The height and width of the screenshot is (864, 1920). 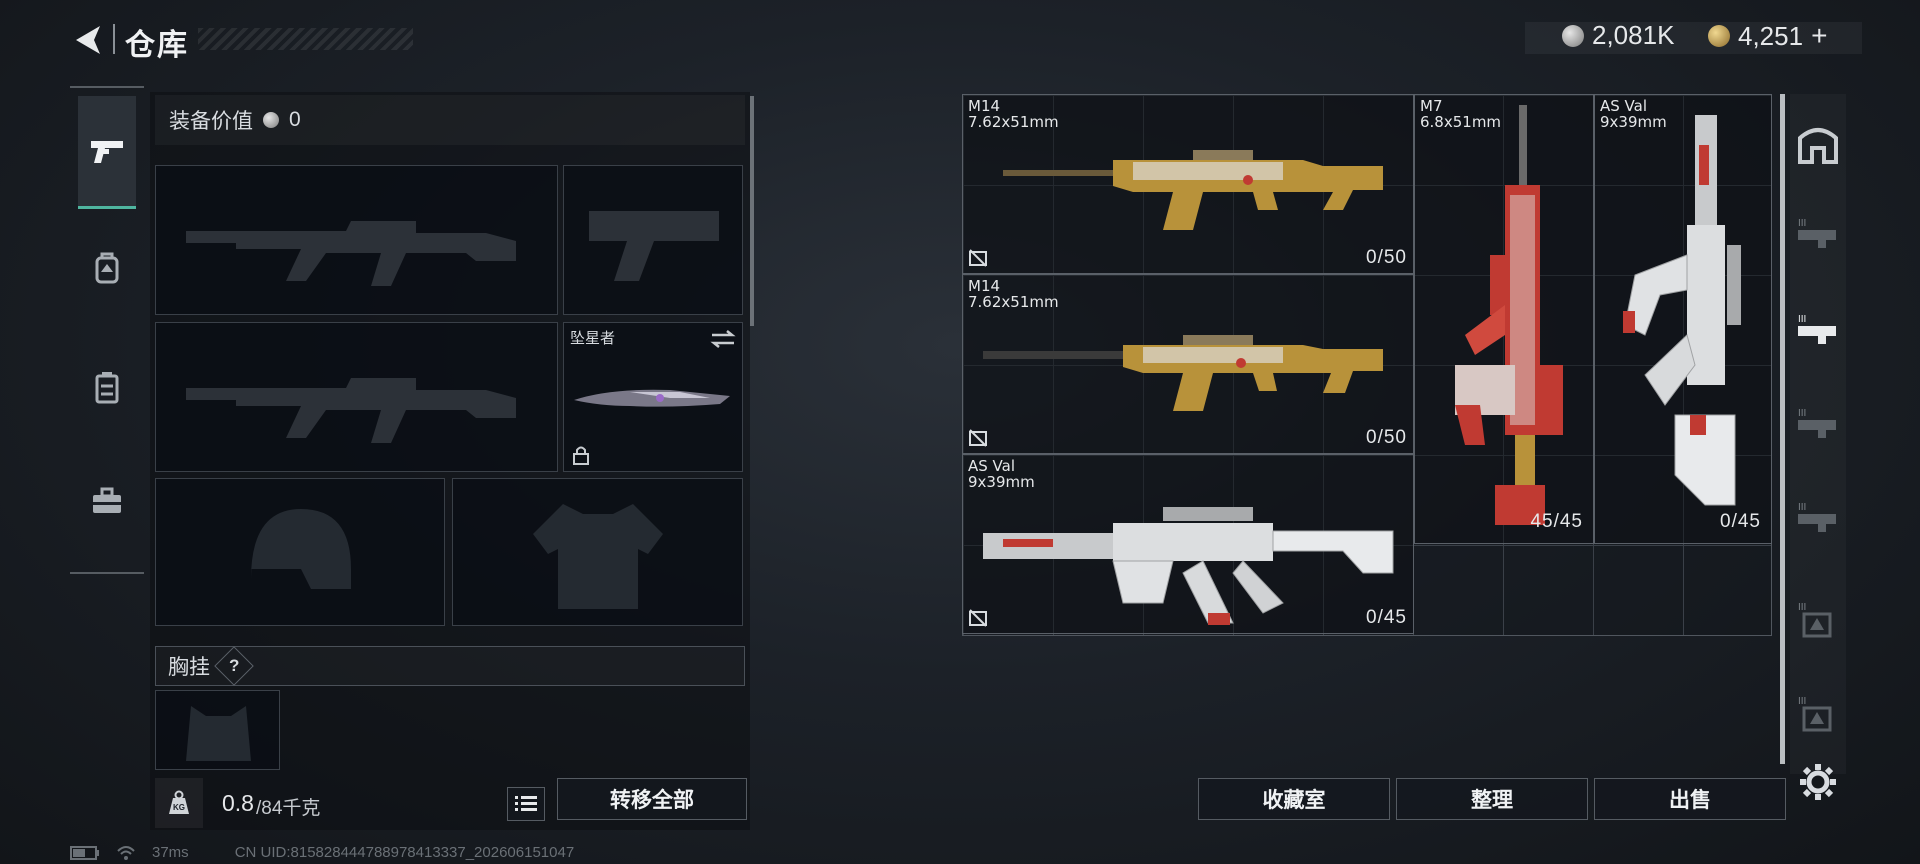 I want to click on stash-item-m14-1: M14 7.62x51mm 0/50, so click(x=1188, y=184).